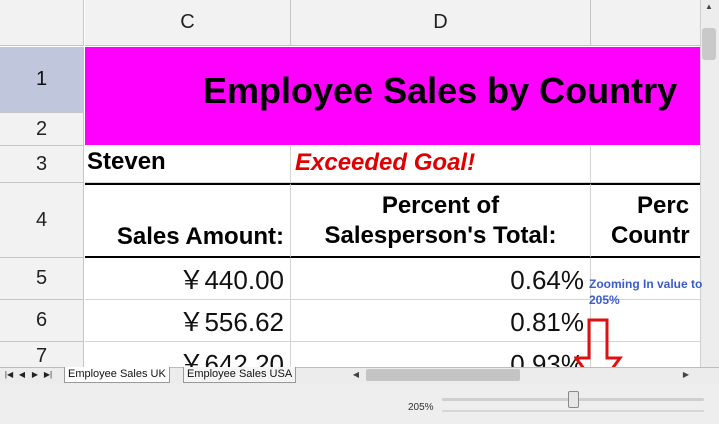 Image resolution: width=719 pixels, height=424 pixels. What do you see at coordinates (441, 23) in the screenshot?
I see `column-header-d: D` at bounding box center [441, 23].